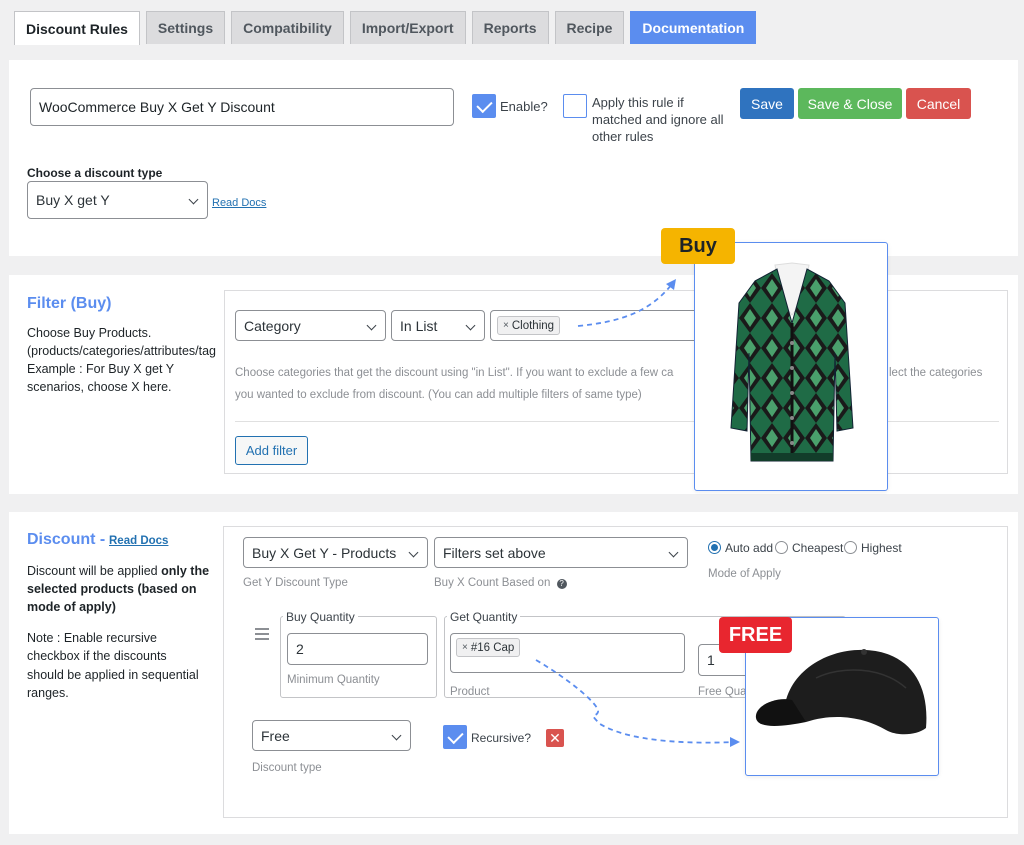 The height and width of the screenshot is (845, 1024). I want to click on discount-note-3: should be applied in sequential, so click(113, 675).